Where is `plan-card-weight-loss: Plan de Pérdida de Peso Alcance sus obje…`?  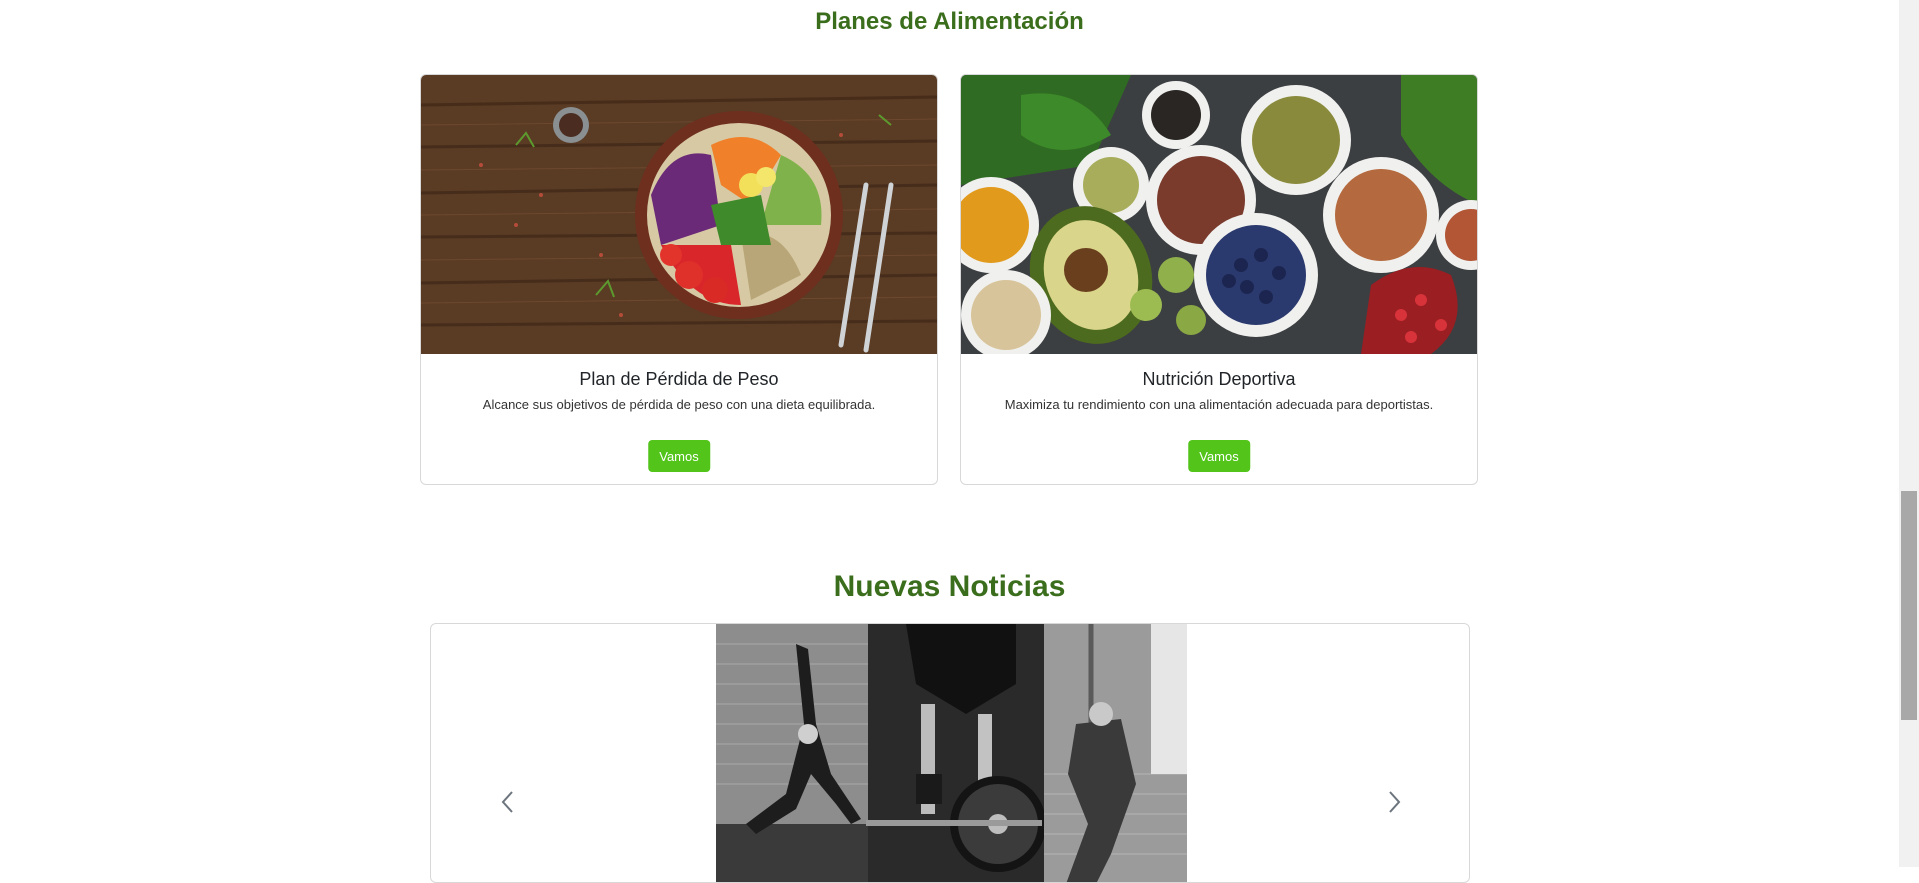
plan-card-weight-loss: Plan de Pérdida de Peso Alcance sus obje… is located at coordinates (679, 279).